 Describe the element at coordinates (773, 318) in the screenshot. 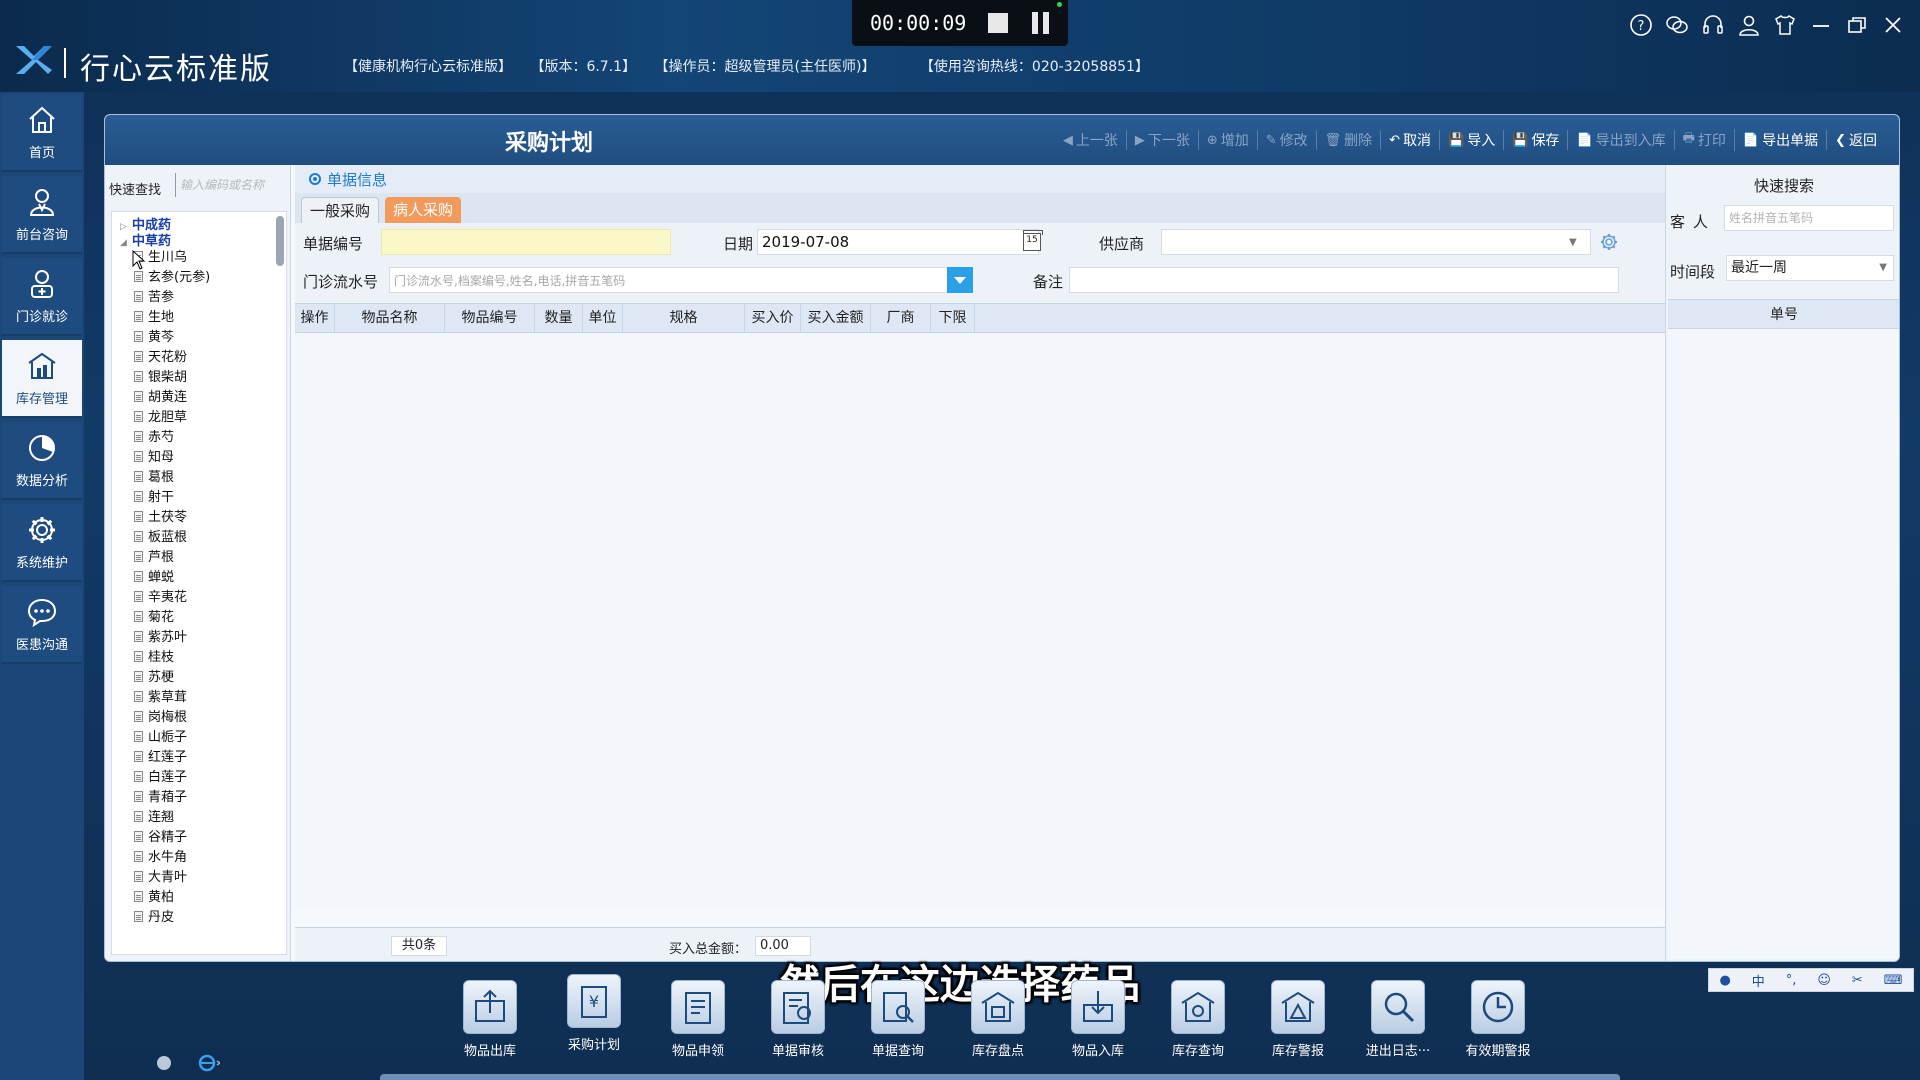

I see `col-buy-price: 买入价` at that location.